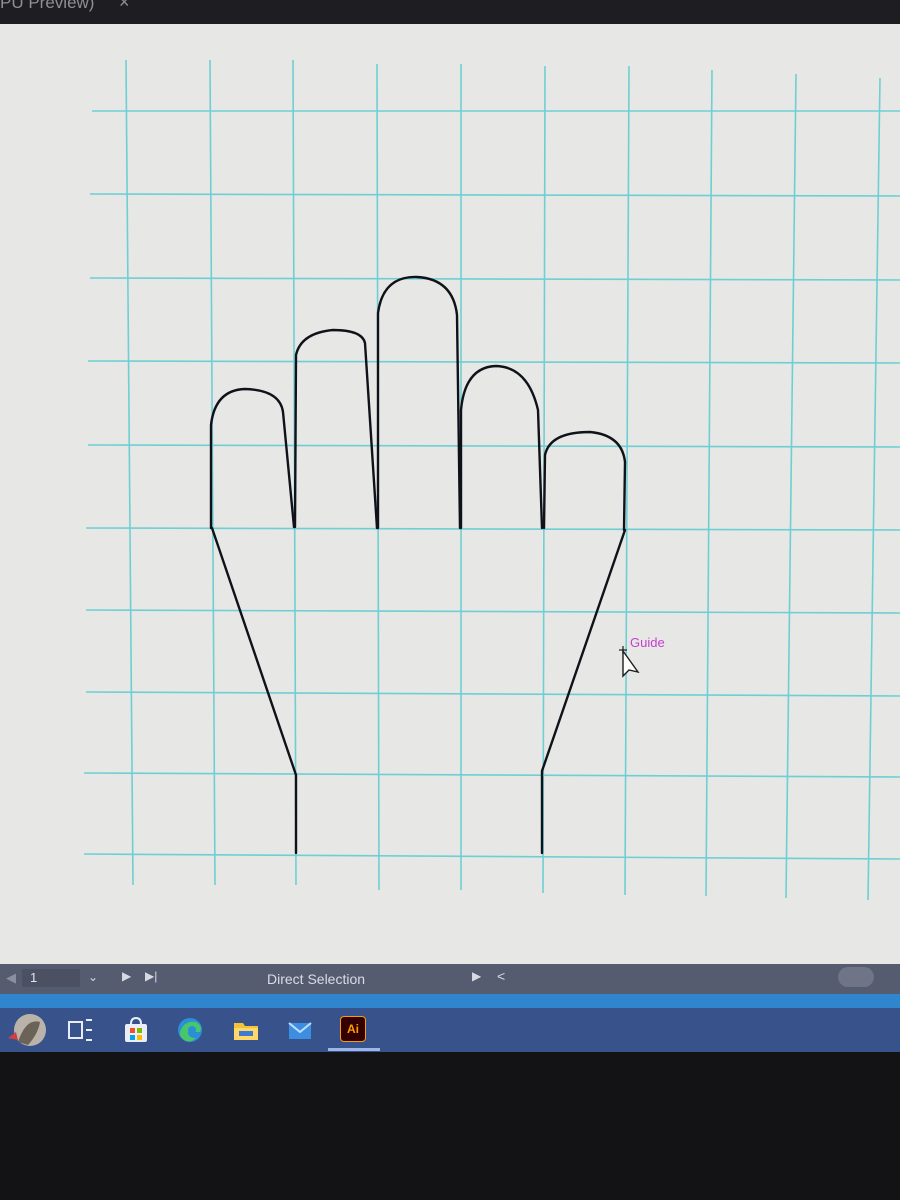 The height and width of the screenshot is (1200, 900). What do you see at coordinates (246, 1030) in the screenshot?
I see `file-explorer-icon` at bounding box center [246, 1030].